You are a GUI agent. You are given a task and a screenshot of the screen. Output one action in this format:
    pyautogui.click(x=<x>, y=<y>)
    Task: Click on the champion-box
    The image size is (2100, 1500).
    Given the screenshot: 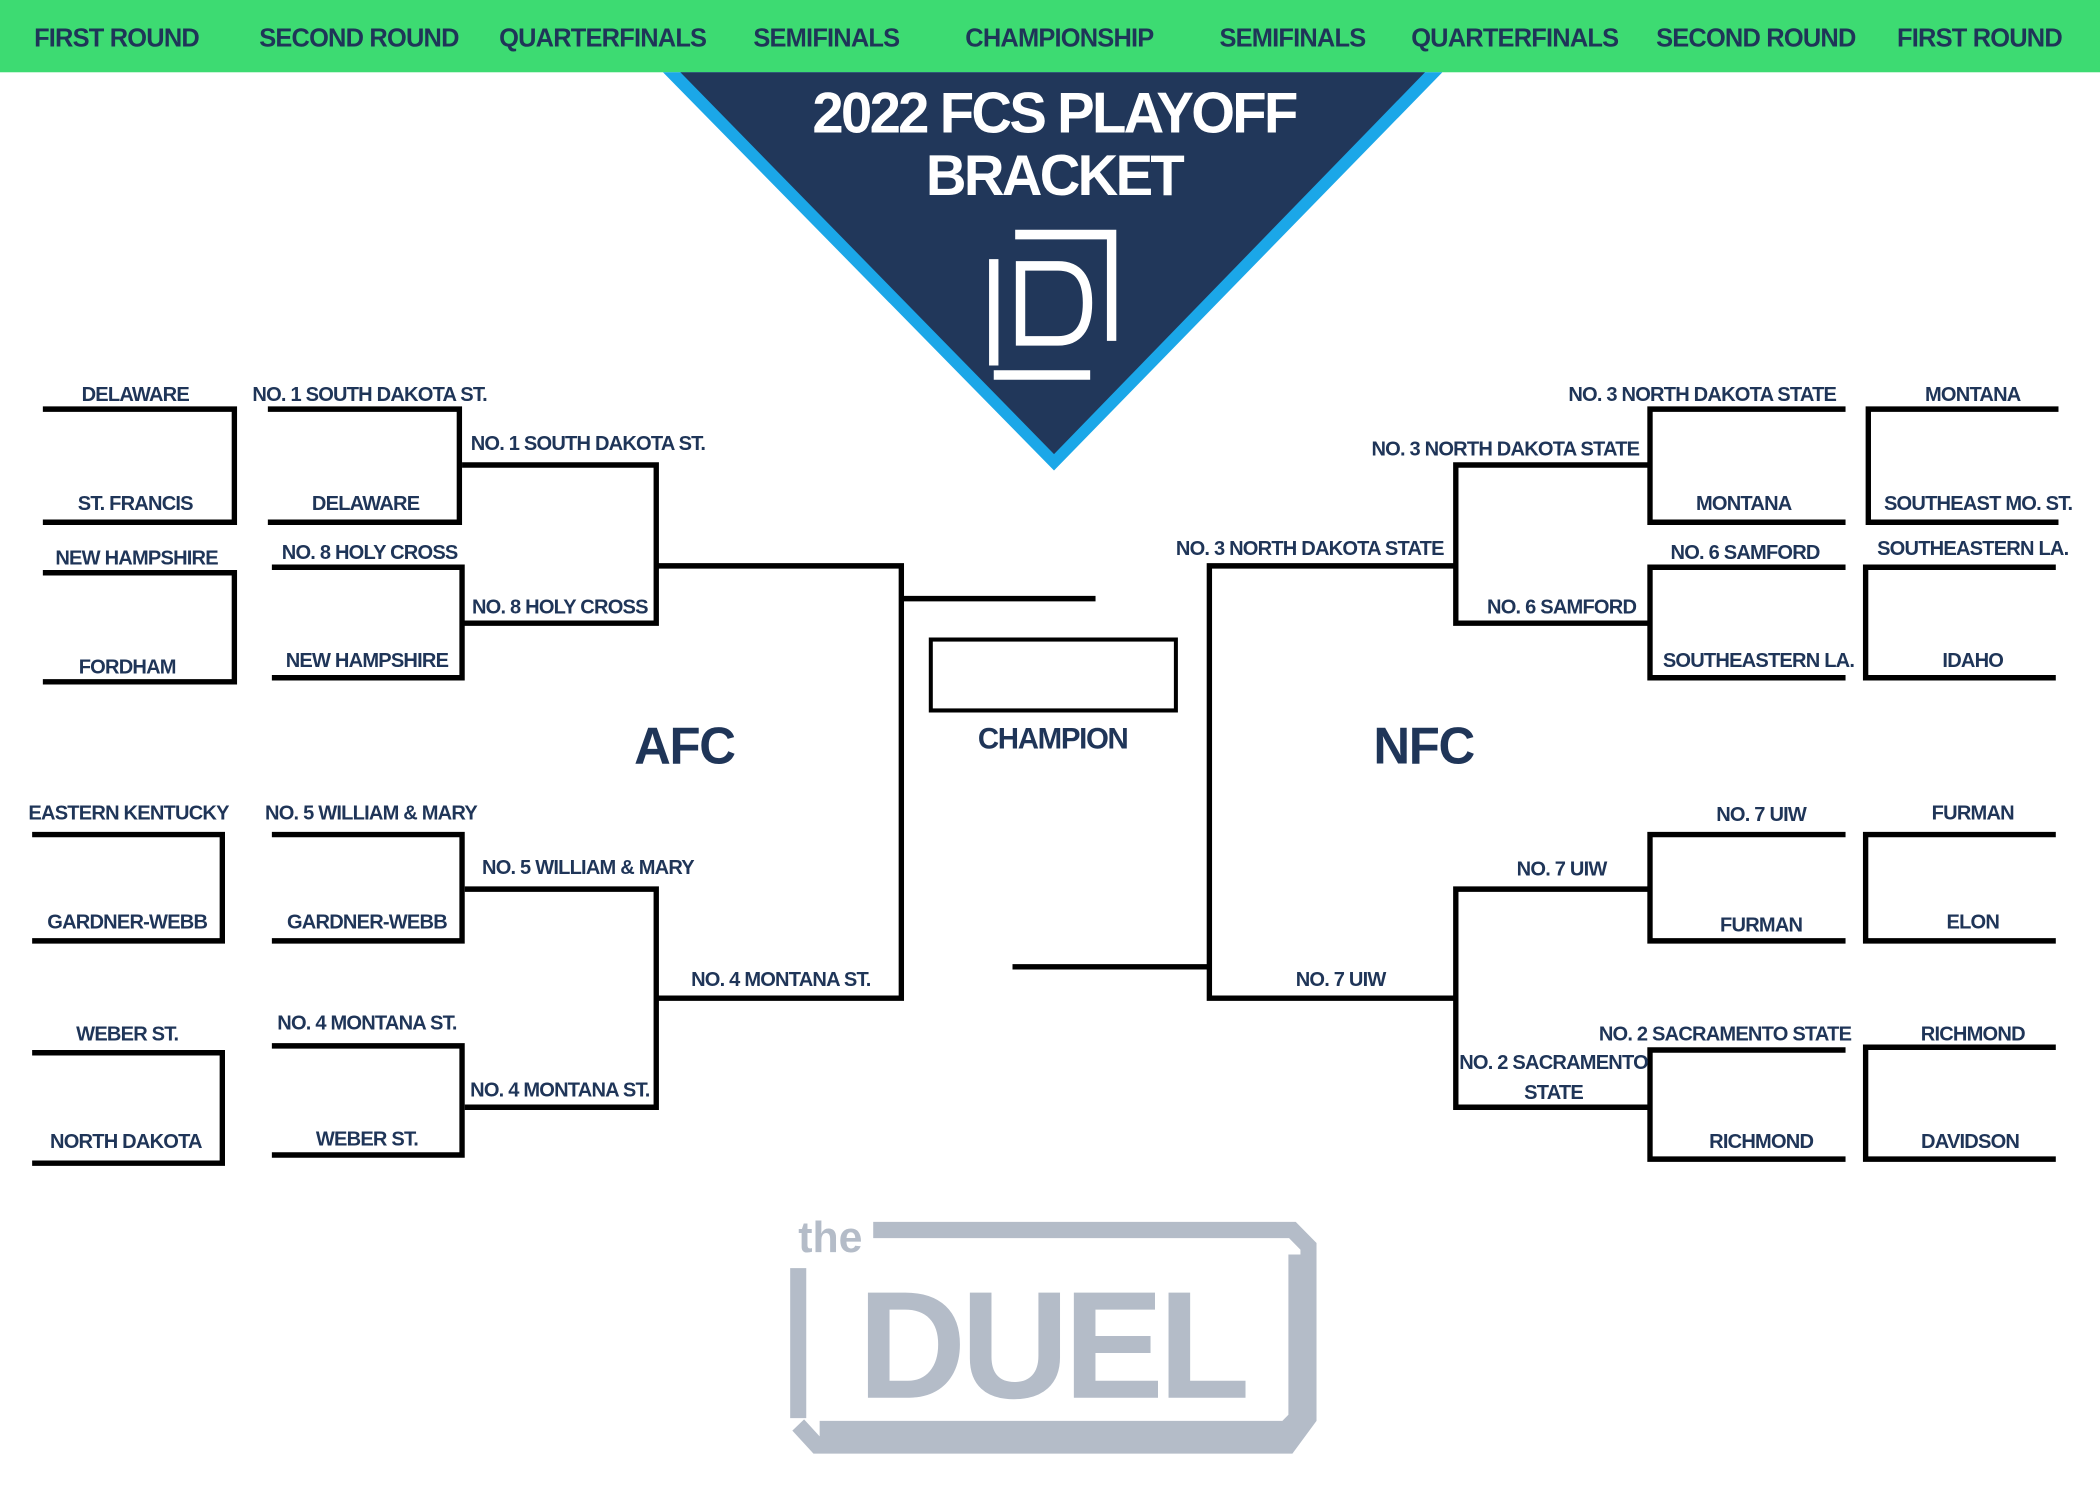 What is the action you would take?
    pyautogui.click(x=1053, y=675)
    